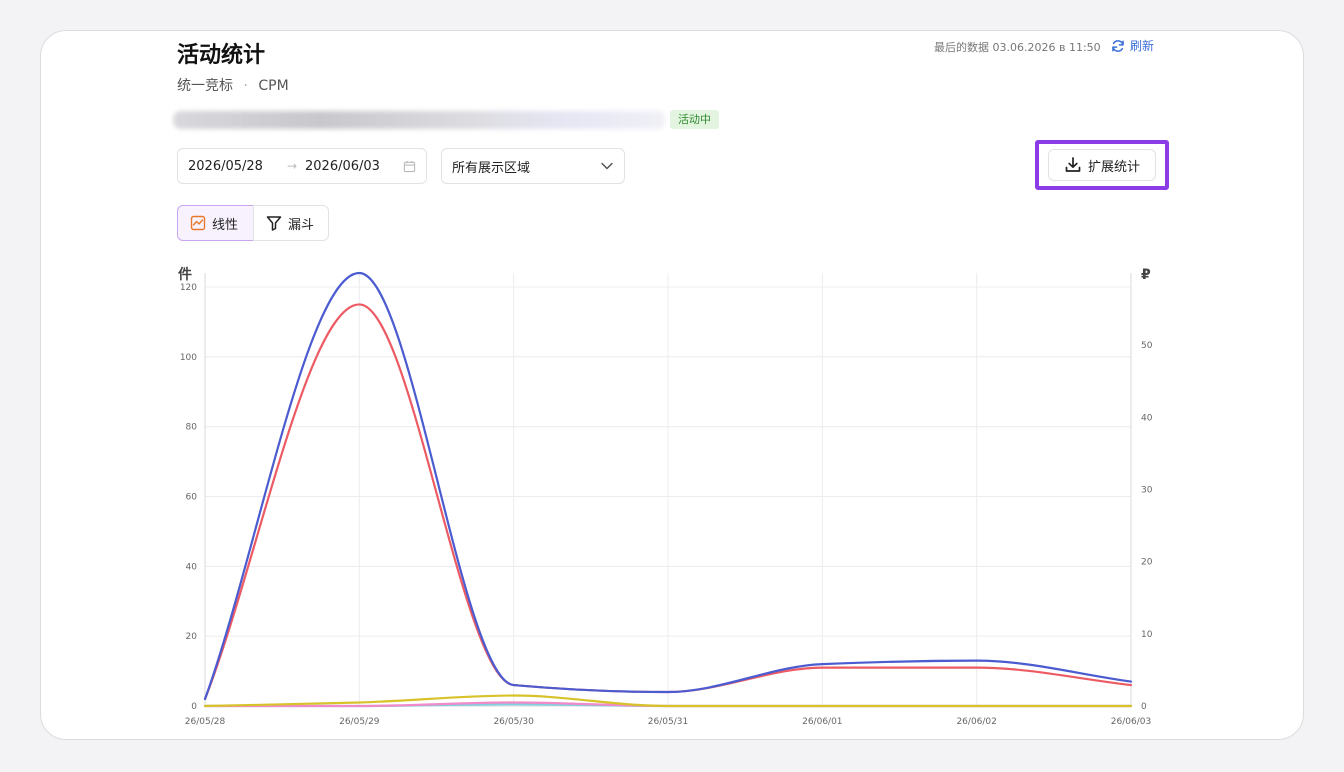  Describe the element at coordinates (205, 722) in the screenshot. I see `x-tick-label: 26/05/28` at that location.